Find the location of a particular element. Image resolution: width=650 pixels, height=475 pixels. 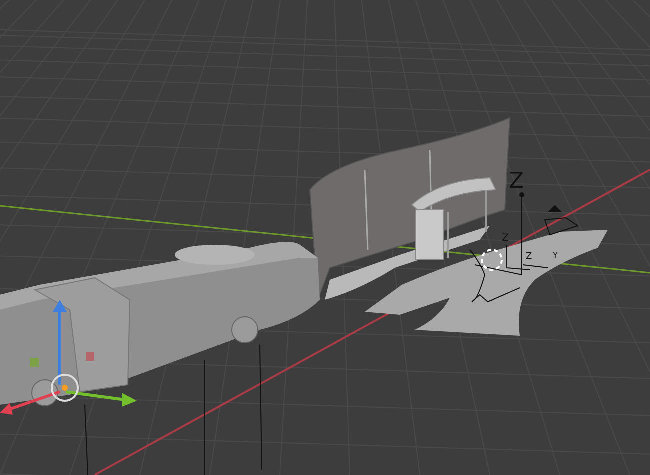

3d-cursor-icon is located at coordinates (492, 260).